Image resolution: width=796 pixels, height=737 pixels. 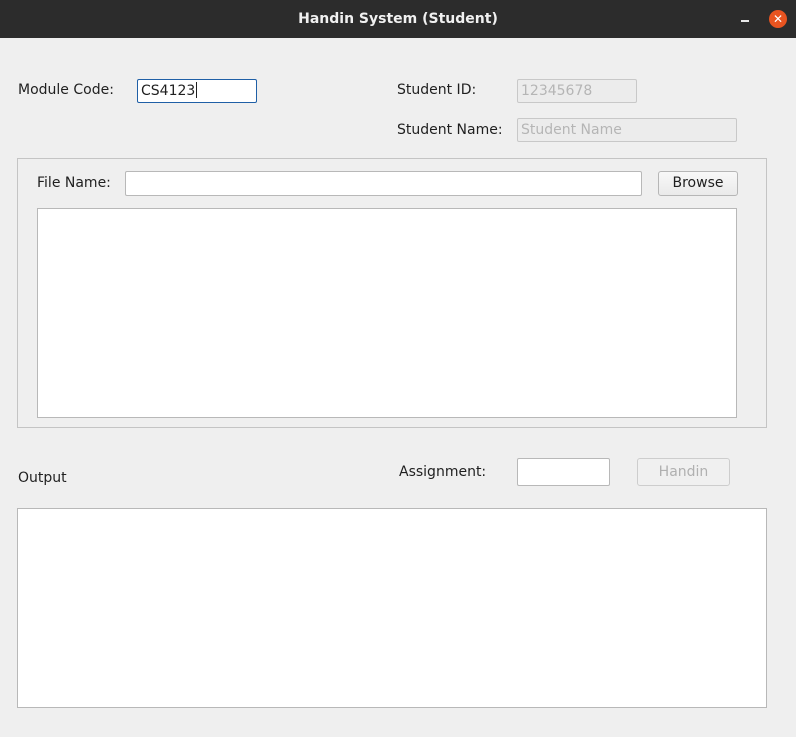 I want to click on minimize-icon, so click(x=745, y=19).